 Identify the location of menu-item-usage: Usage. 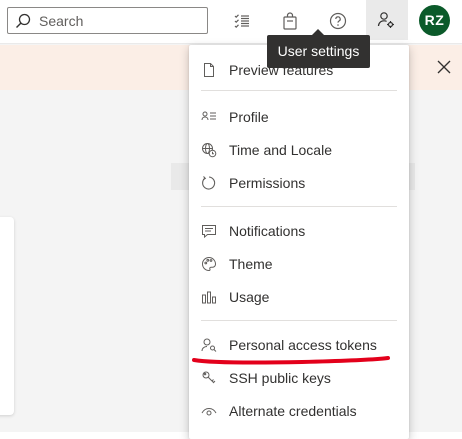
(299, 297).